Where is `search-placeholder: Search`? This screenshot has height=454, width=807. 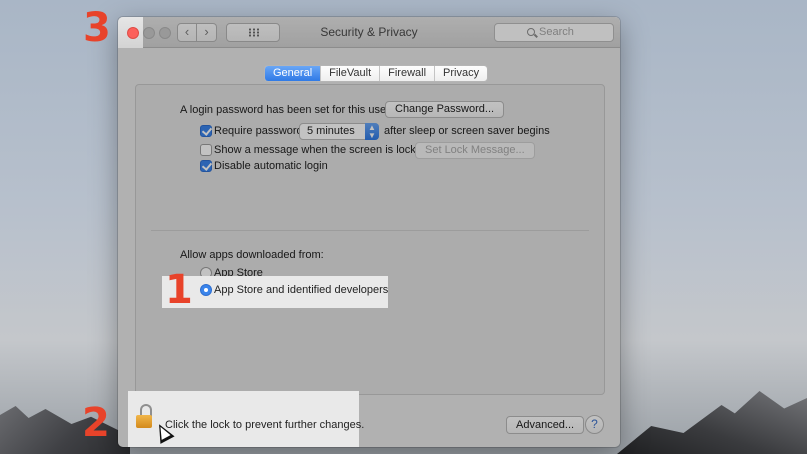
search-placeholder: Search is located at coordinates (556, 32).